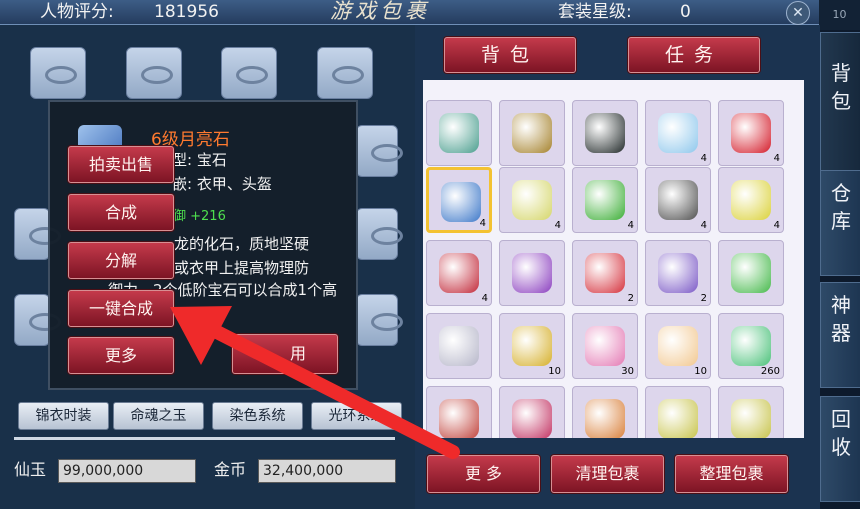 This screenshot has height=509, width=860. I want to click on item-count: 2, so click(703, 298).